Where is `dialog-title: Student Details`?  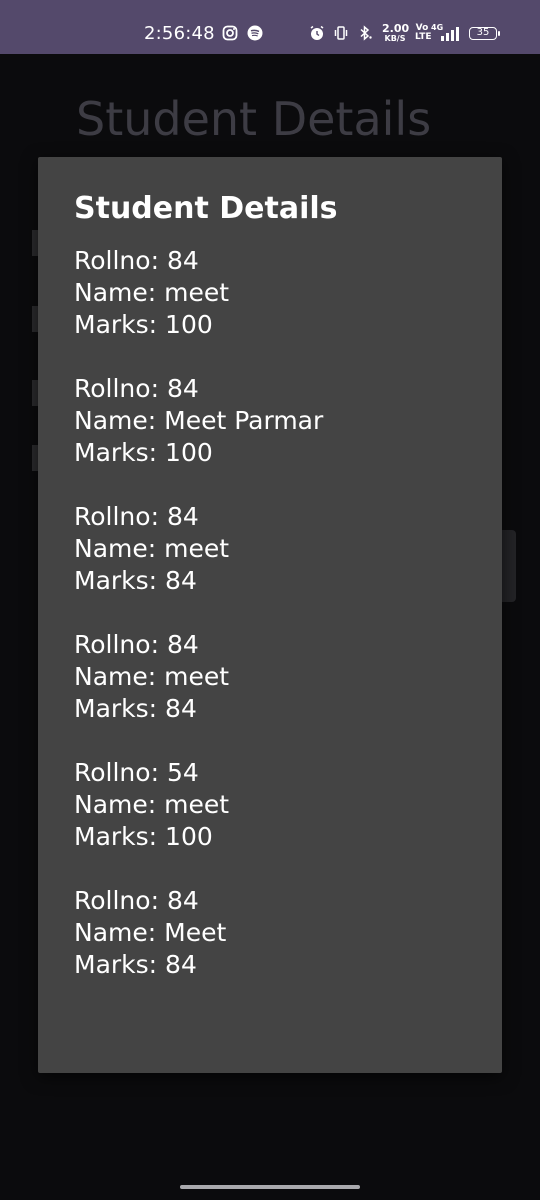
dialog-title: Student Details is located at coordinates (206, 208).